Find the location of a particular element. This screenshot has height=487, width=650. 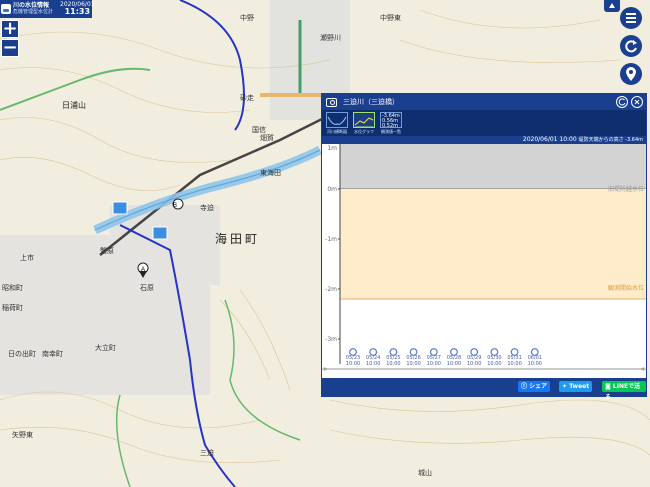

panel-refresh-button is located at coordinates (622, 102).